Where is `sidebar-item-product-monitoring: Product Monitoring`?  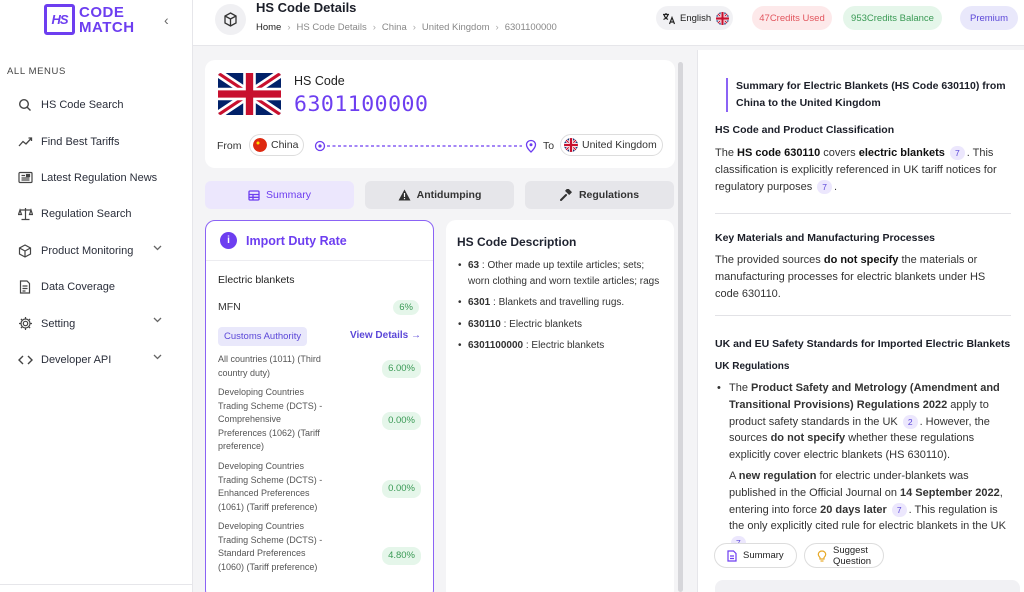 sidebar-item-product-monitoring: Product Monitoring is located at coordinates (96, 251).